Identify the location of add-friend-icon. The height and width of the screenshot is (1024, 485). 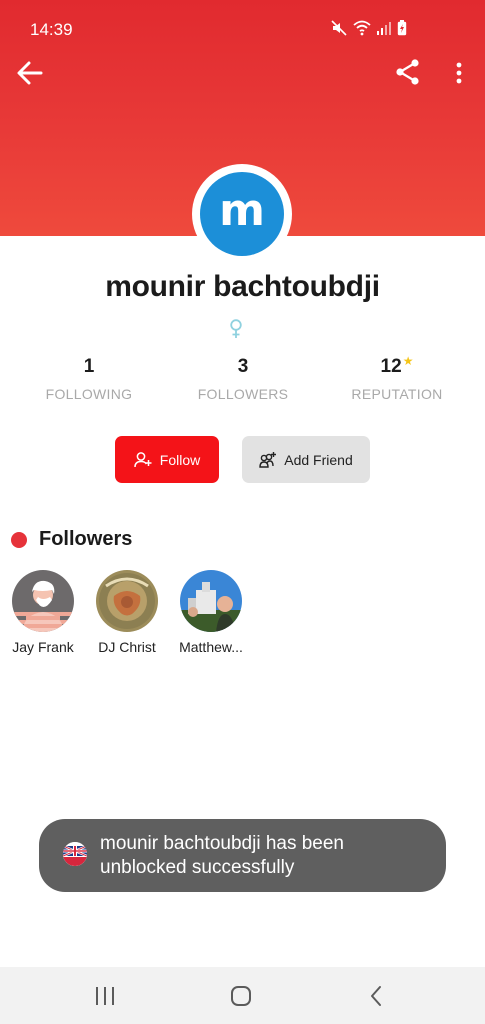
(268, 459).